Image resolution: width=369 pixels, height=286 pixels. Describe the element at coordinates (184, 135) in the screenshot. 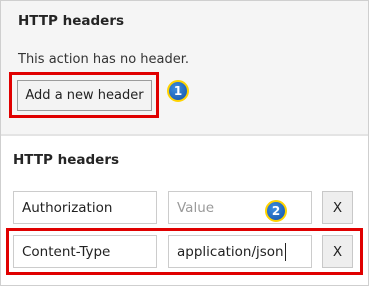

I see `divider` at that location.